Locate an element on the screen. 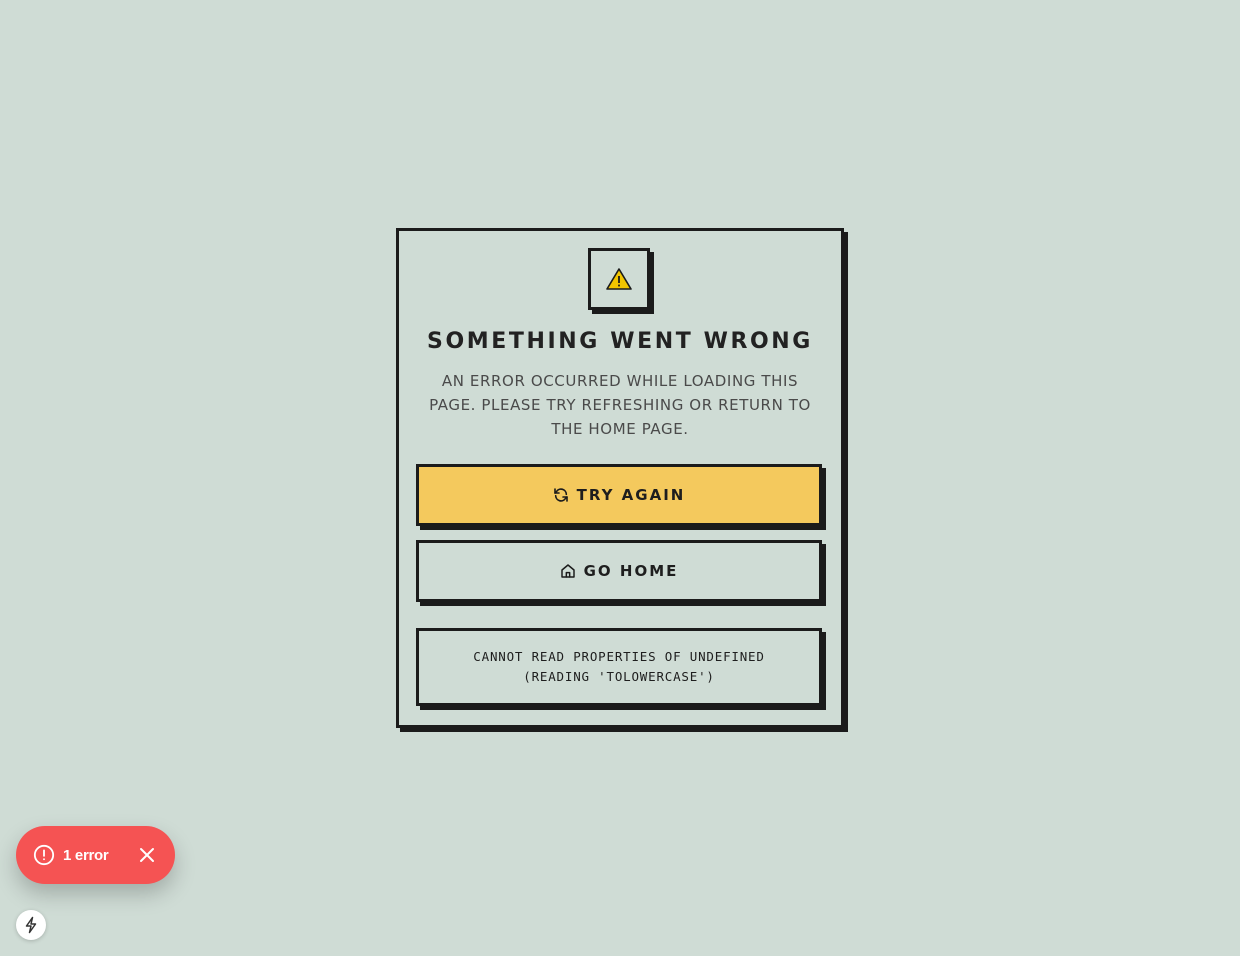 This screenshot has height=956, width=1240. error-toast: 1 error is located at coordinates (95, 855).